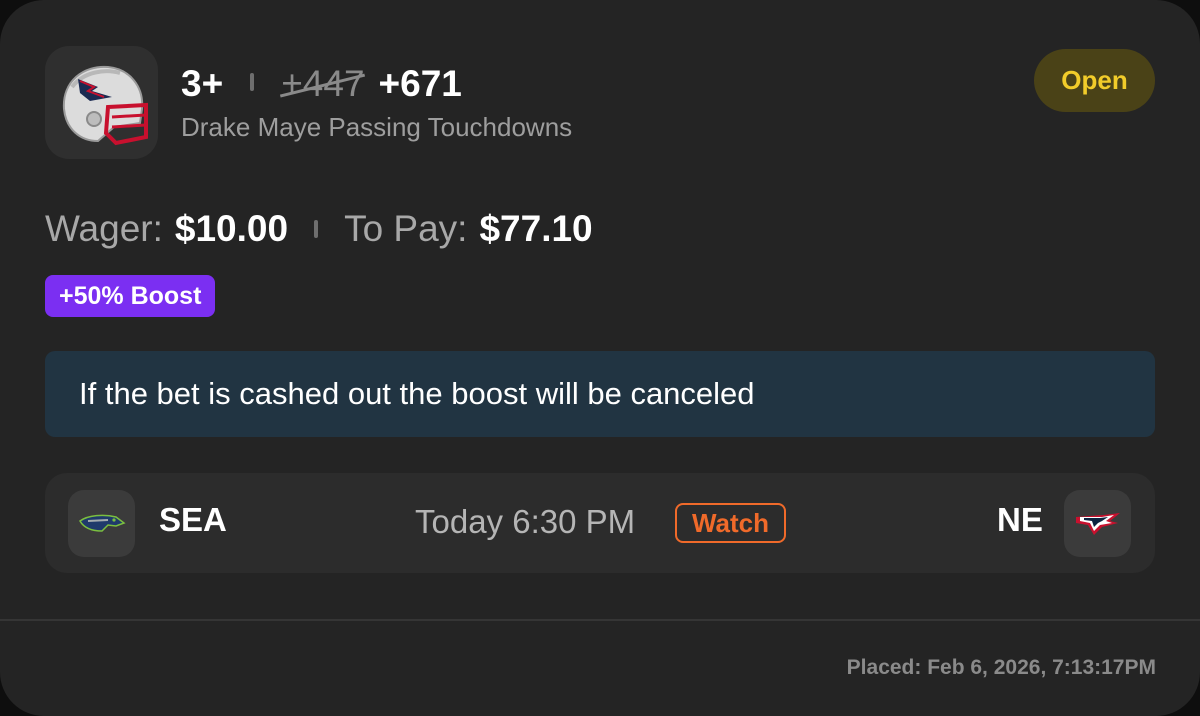 The width and height of the screenshot is (1200, 716). What do you see at coordinates (377, 127) in the screenshot?
I see `market-name: Drake Maye Passing Touchdowns` at bounding box center [377, 127].